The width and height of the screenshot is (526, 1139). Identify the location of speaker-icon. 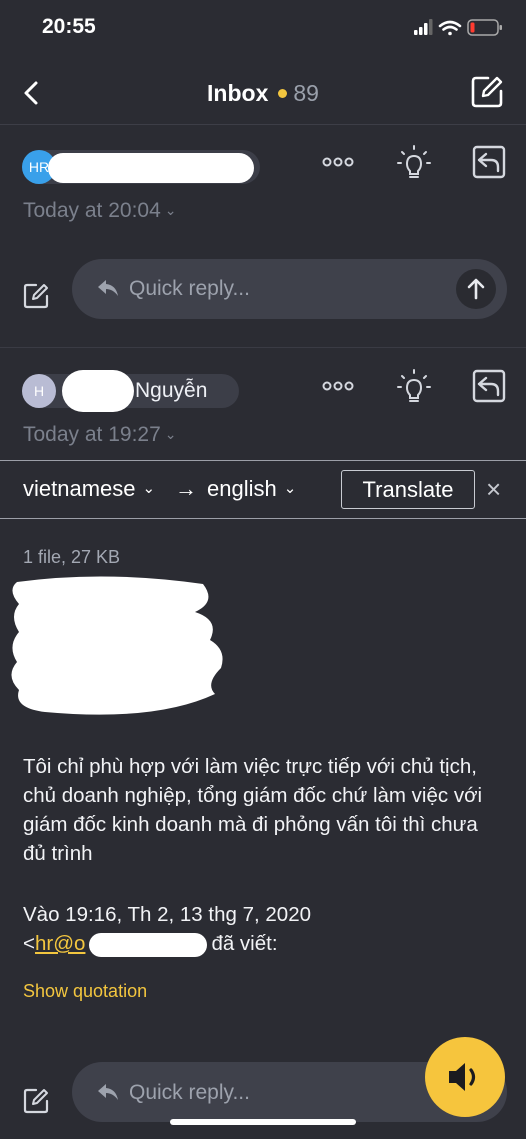
(465, 1077).